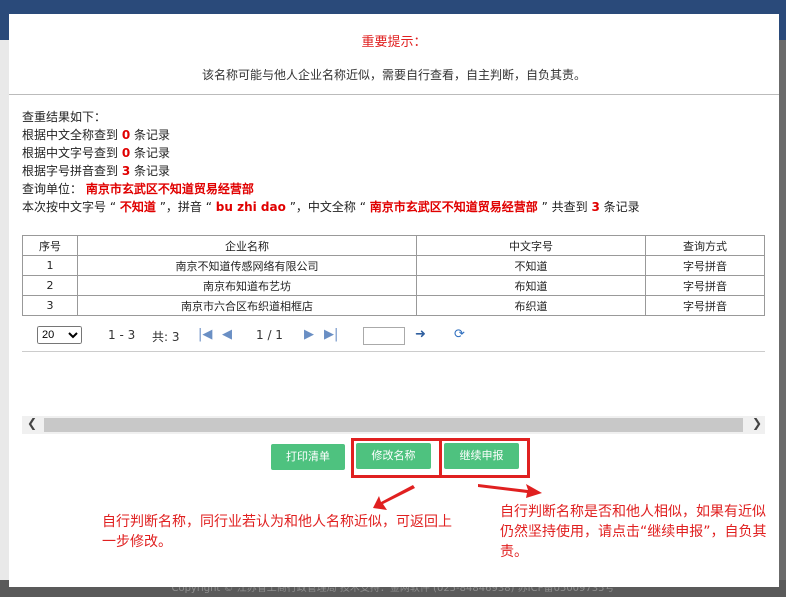 This screenshot has width=786, height=597. What do you see at coordinates (459, 334) in the screenshot?
I see `refresh-icon: ⟳` at bounding box center [459, 334].